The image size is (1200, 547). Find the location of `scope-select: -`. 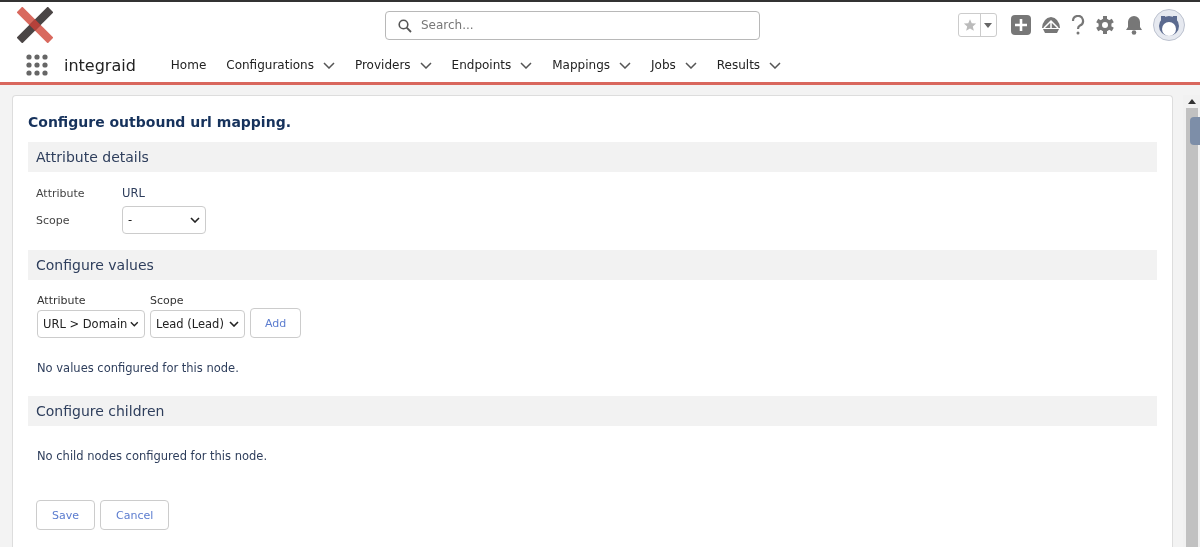

scope-select: - is located at coordinates (164, 220).